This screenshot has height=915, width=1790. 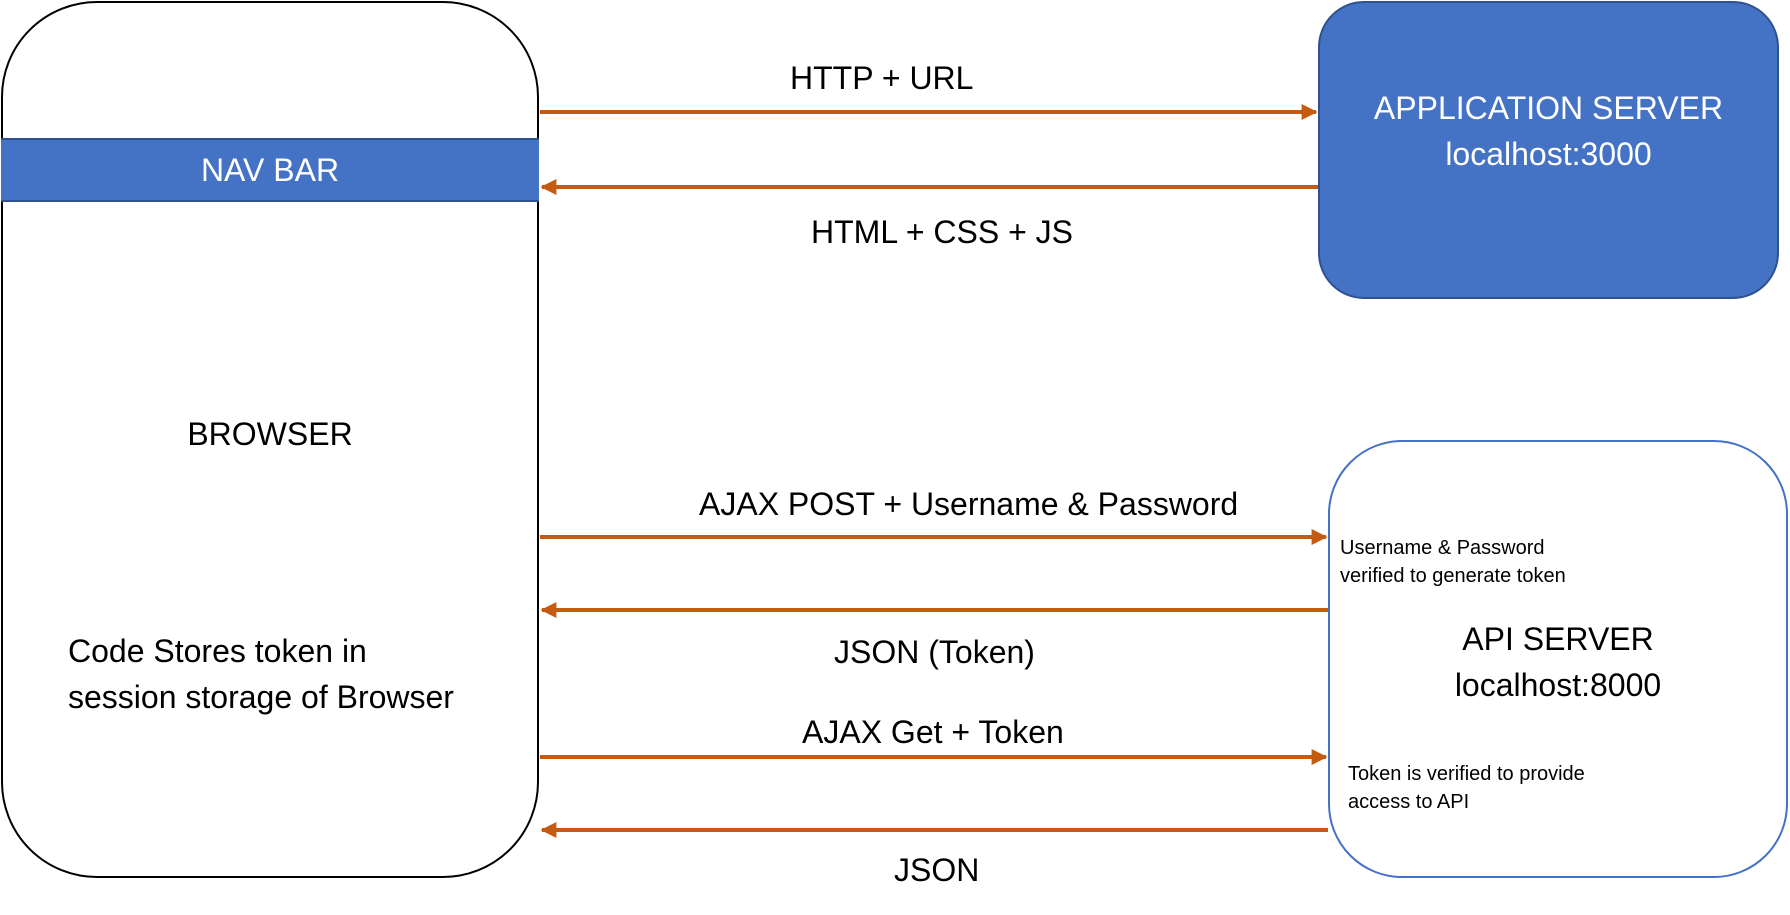 I want to click on flow-label-ajax-post: AJAX POST + Username & Password, so click(x=969, y=504).